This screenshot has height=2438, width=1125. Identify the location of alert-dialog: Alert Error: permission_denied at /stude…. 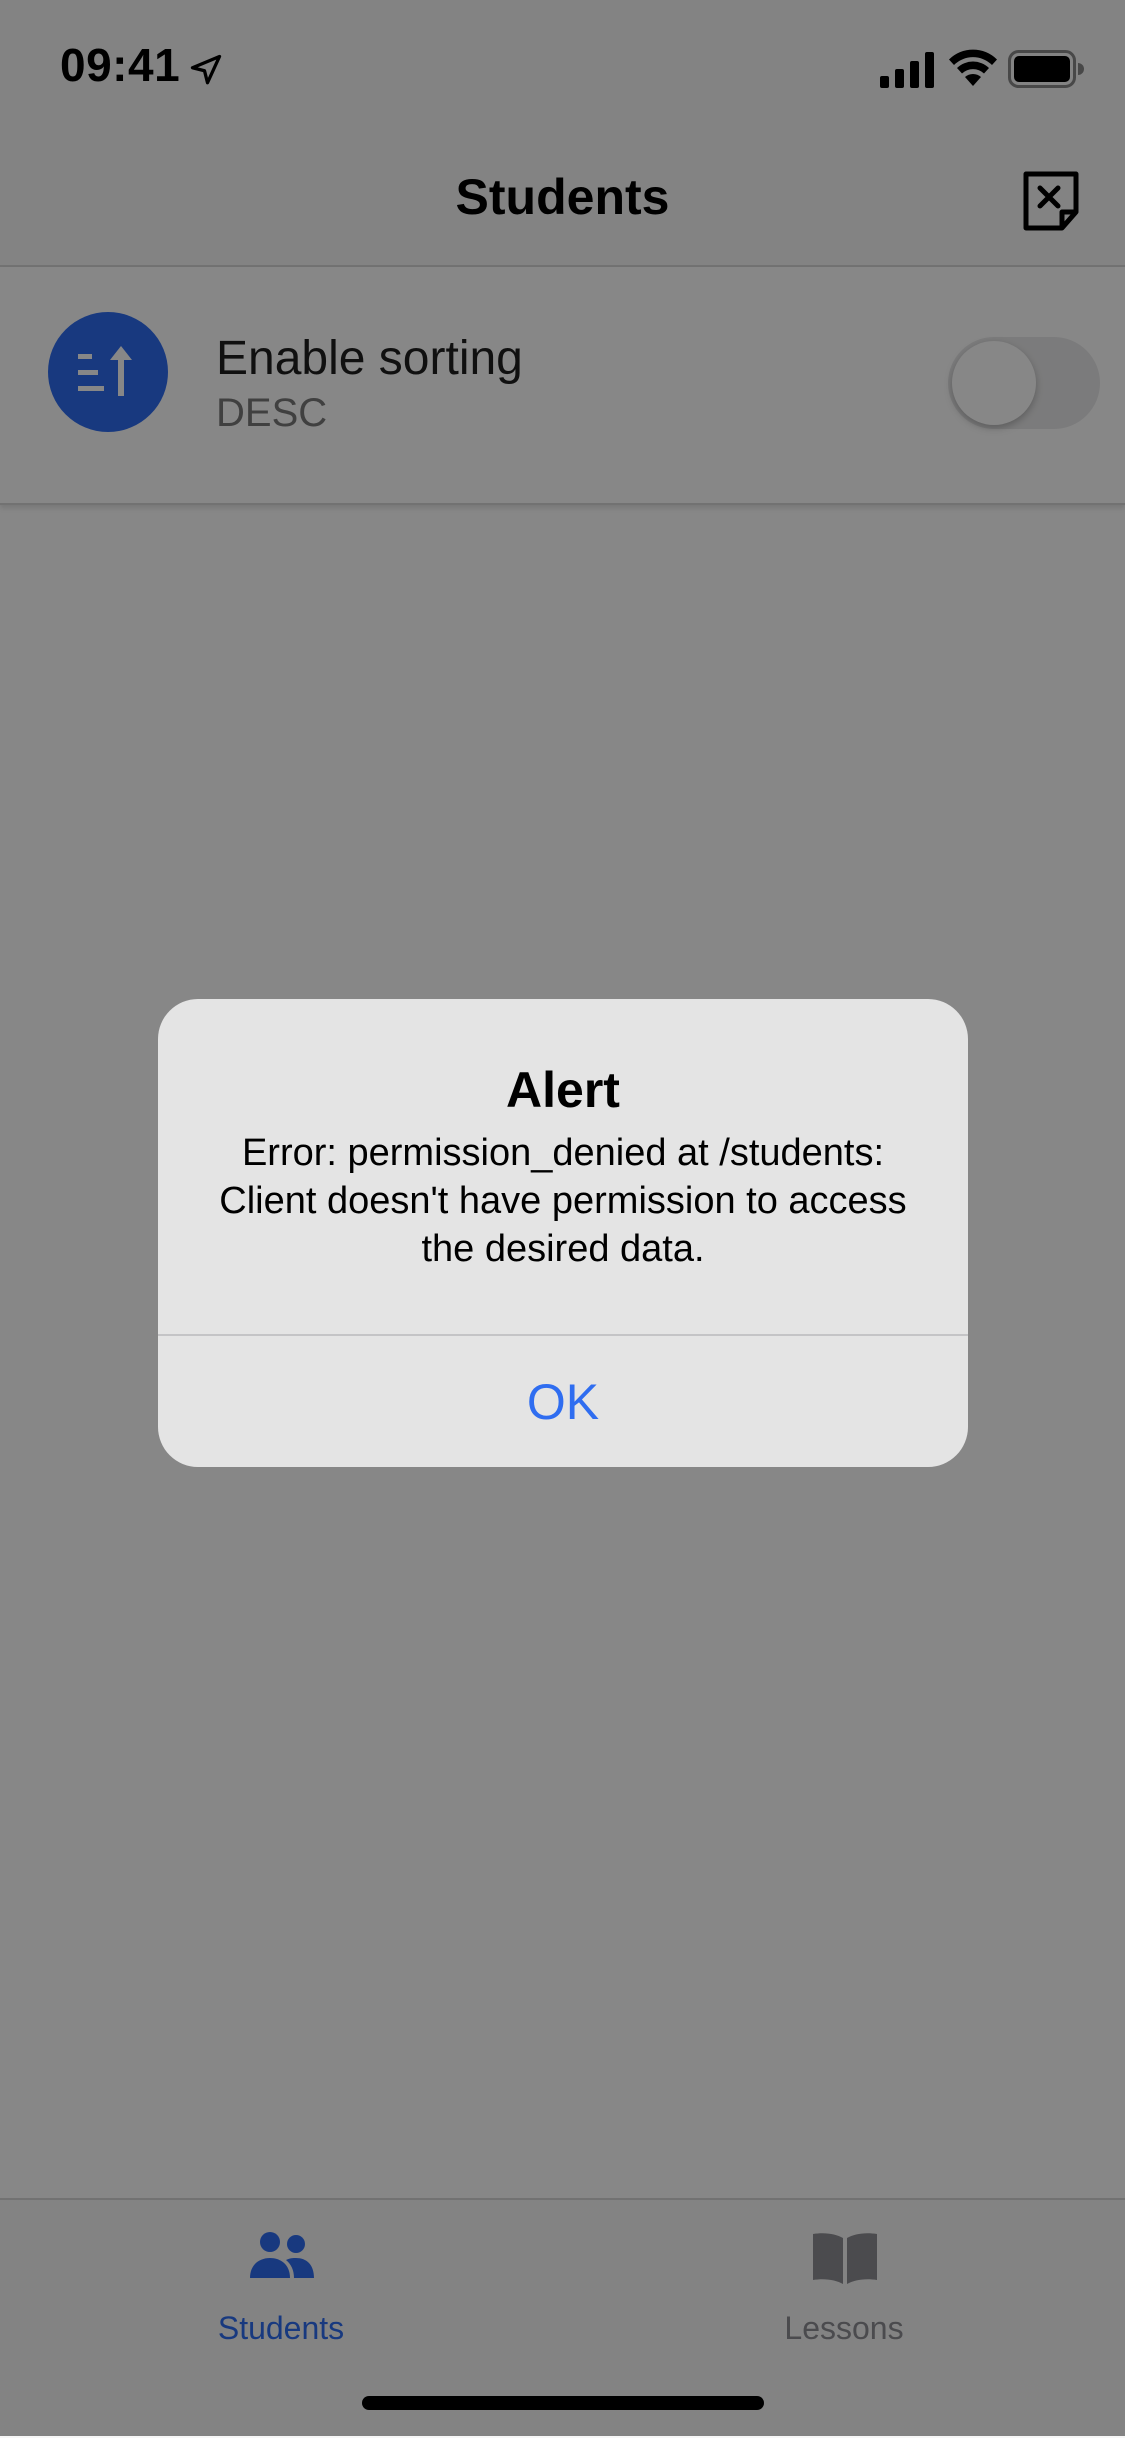
(563, 1233).